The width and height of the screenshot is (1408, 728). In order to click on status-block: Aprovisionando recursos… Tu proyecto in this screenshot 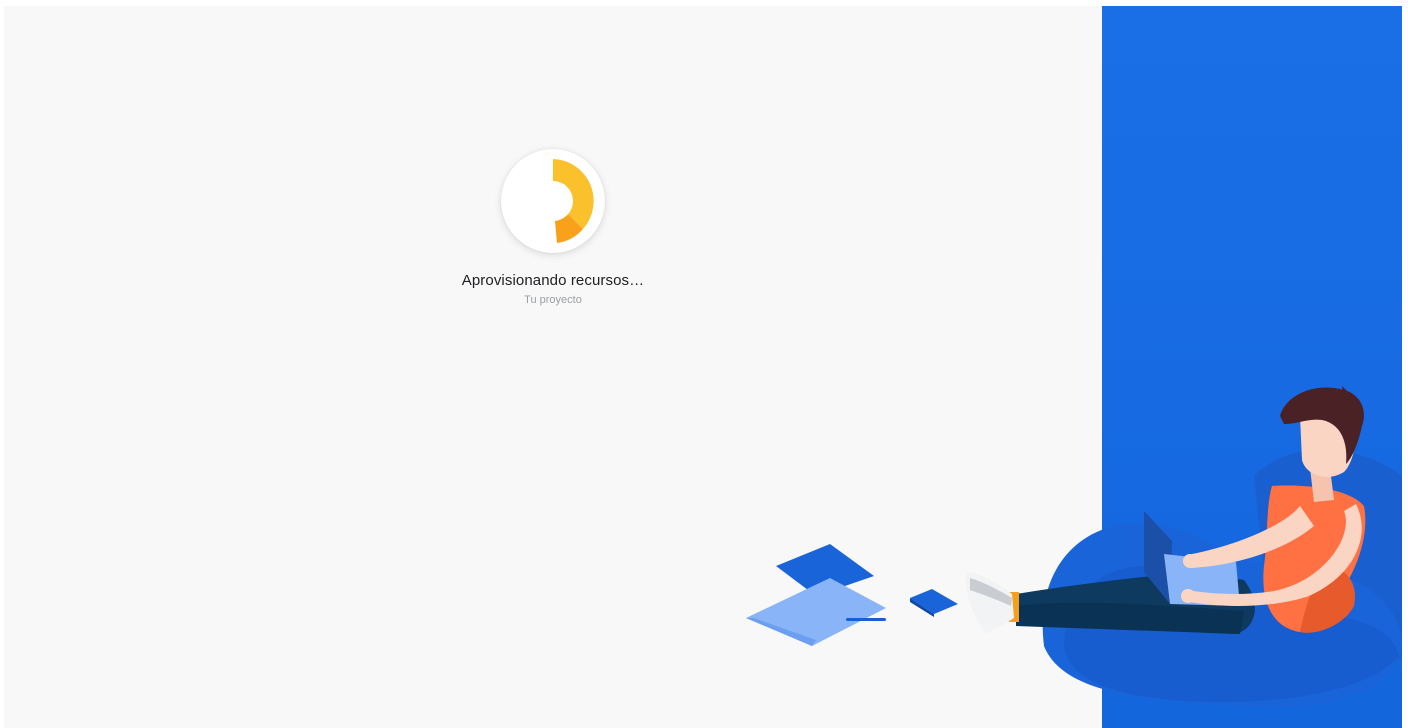, I will do `click(553, 290)`.